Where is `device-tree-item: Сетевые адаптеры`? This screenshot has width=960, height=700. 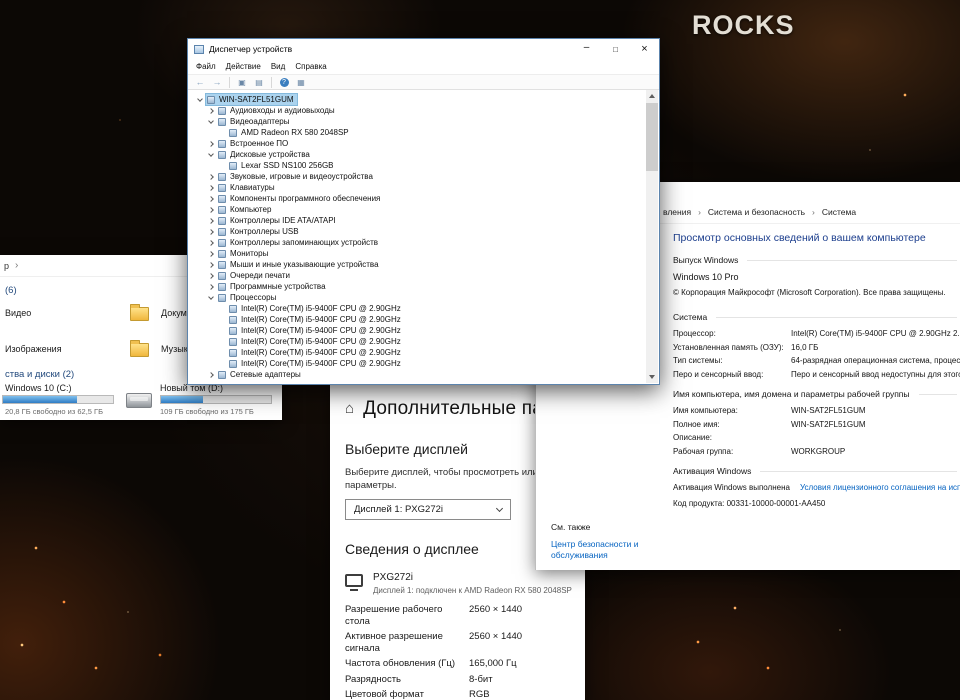 device-tree-item: Сетевые адаптеры is located at coordinates (418, 374).